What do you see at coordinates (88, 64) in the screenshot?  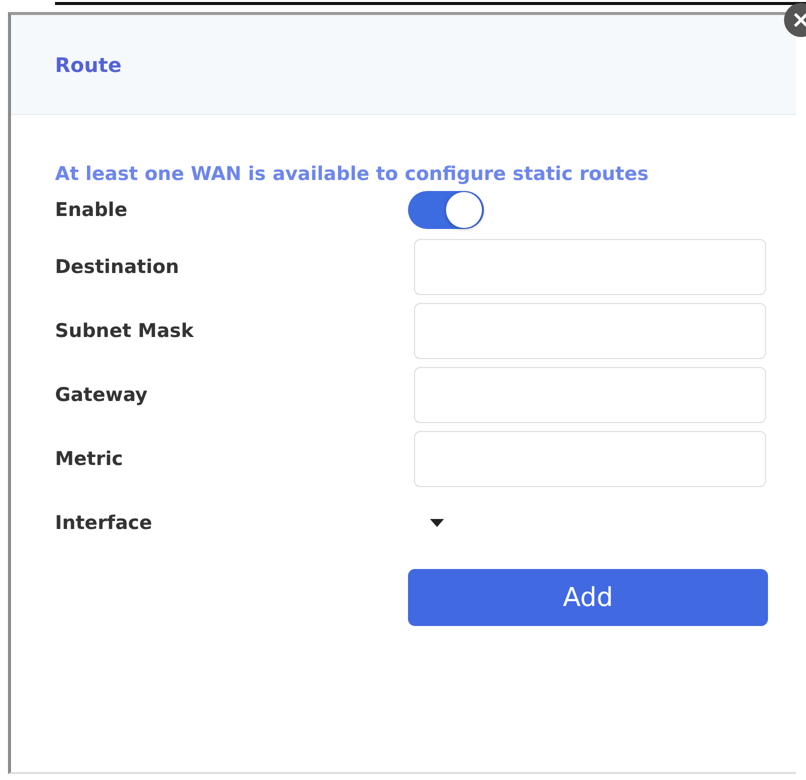 I see `dialog-title: Route` at bounding box center [88, 64].